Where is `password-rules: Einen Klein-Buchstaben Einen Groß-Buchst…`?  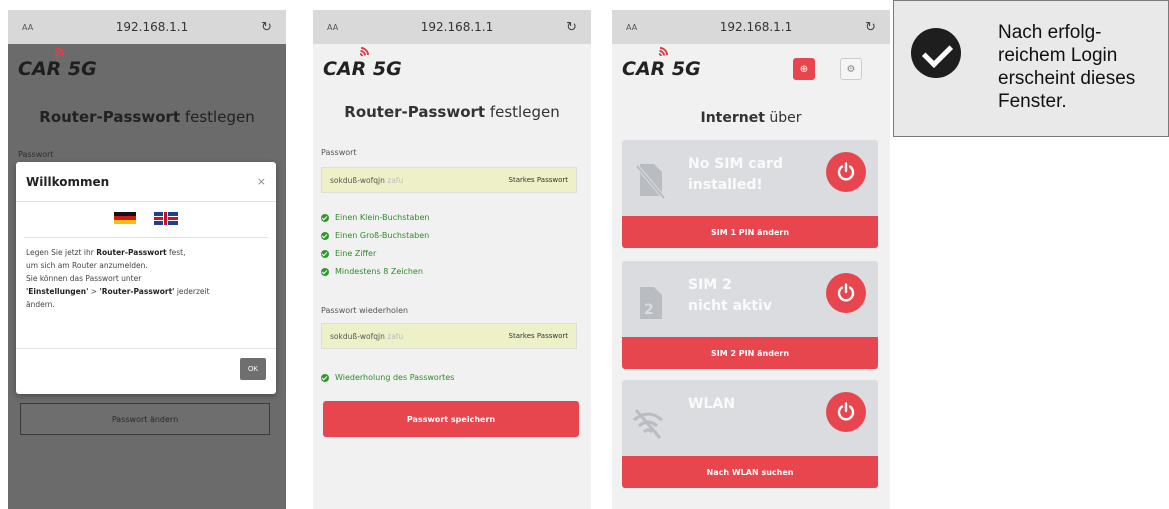 password-rules: Einen Klein-Buchstaben Einen Groß-Buchst… is located at coordinates (375, 245).